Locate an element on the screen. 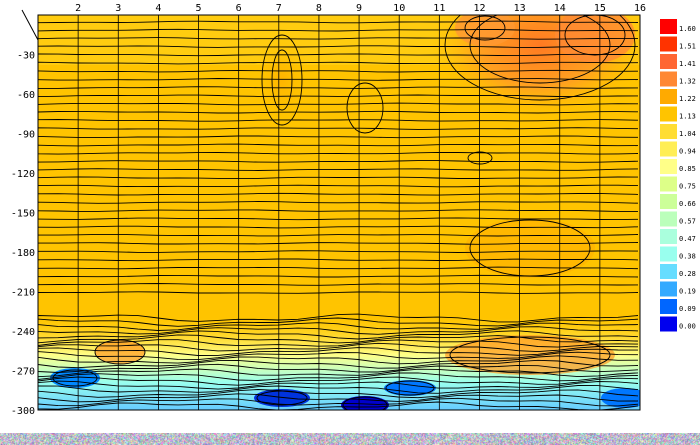 This screenshot has width=700, height=445. x-tick-labels: 2 3 4 5 6 7 8 9 10 11 12 13 14 15 16 is located at coordinates (360, 8).